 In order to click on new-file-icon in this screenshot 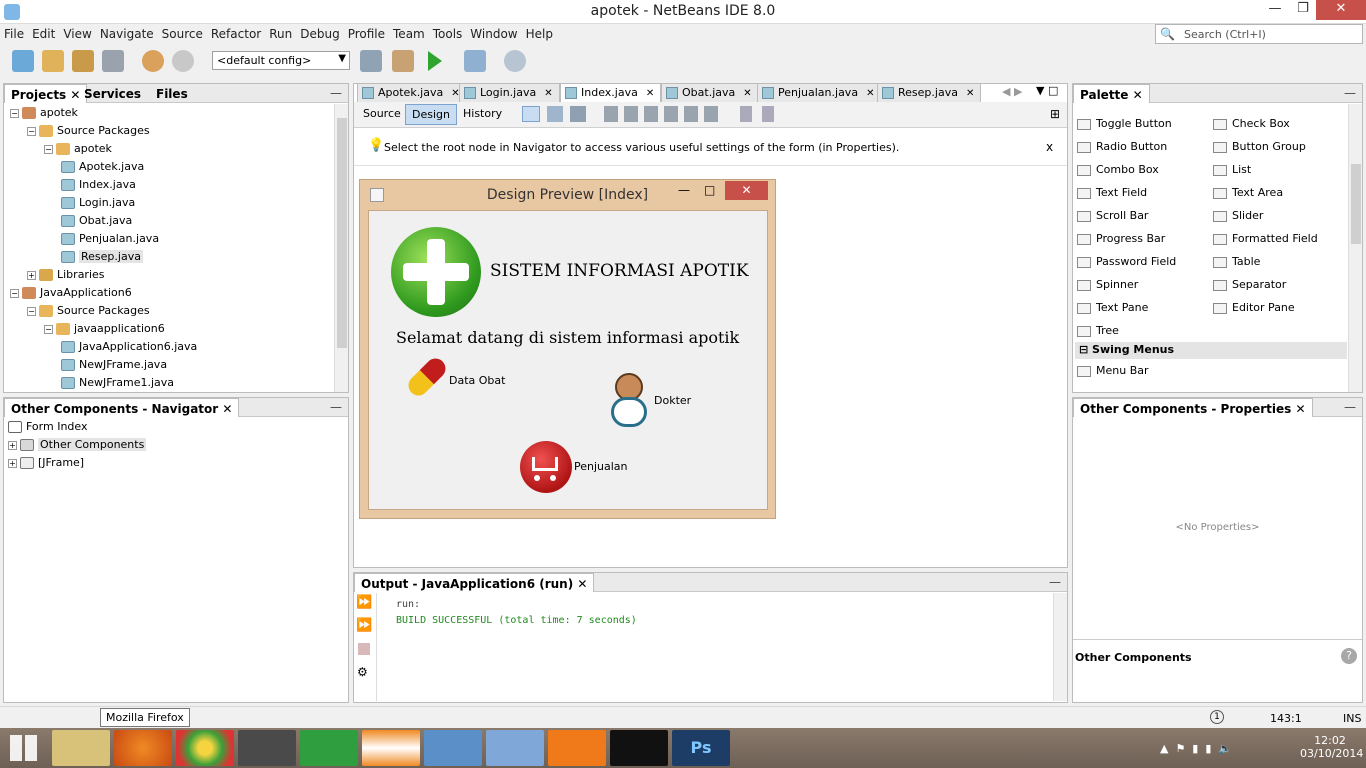, I will do `click(23, 61)`.